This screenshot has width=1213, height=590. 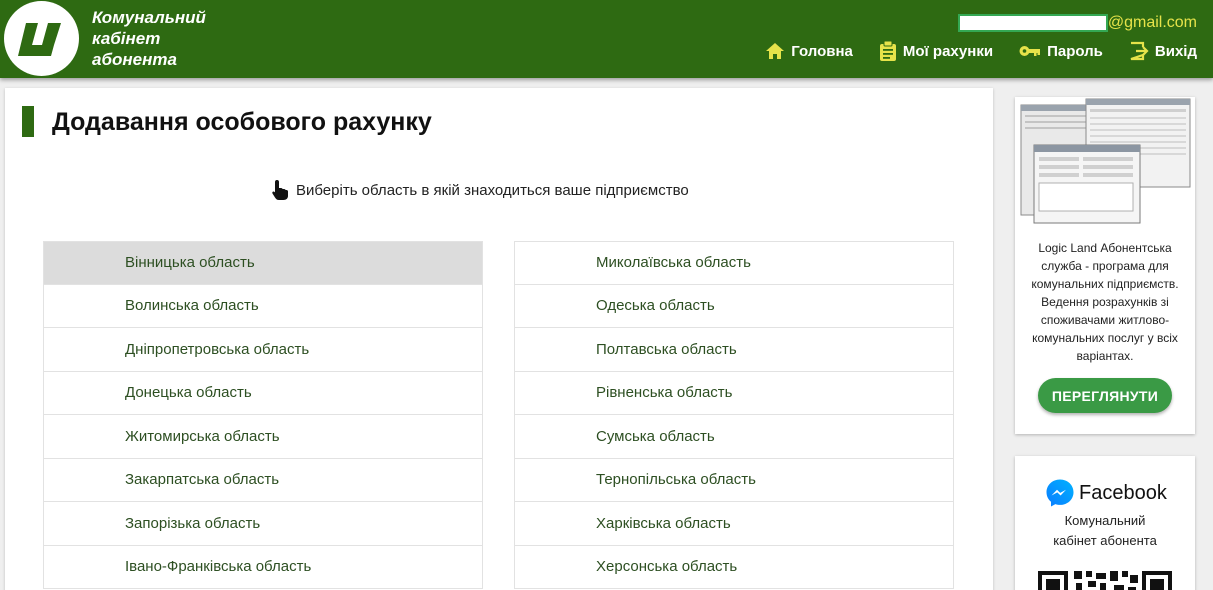 What do you see at coordinates (263, 437) in the screenshot?
I see `region-item: Житомирська область` at bounding box center [263, 437].